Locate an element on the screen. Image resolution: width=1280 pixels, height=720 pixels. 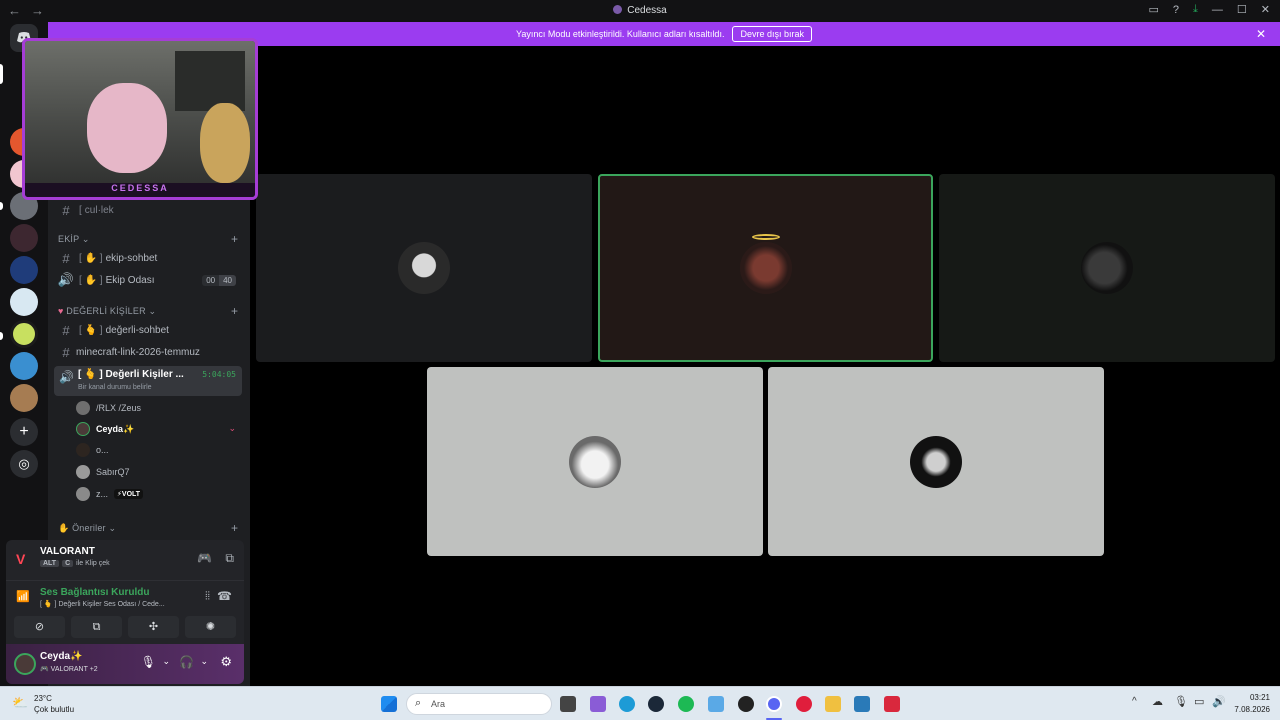
signal-icon: 📶 is located at coordinates (23, 597).